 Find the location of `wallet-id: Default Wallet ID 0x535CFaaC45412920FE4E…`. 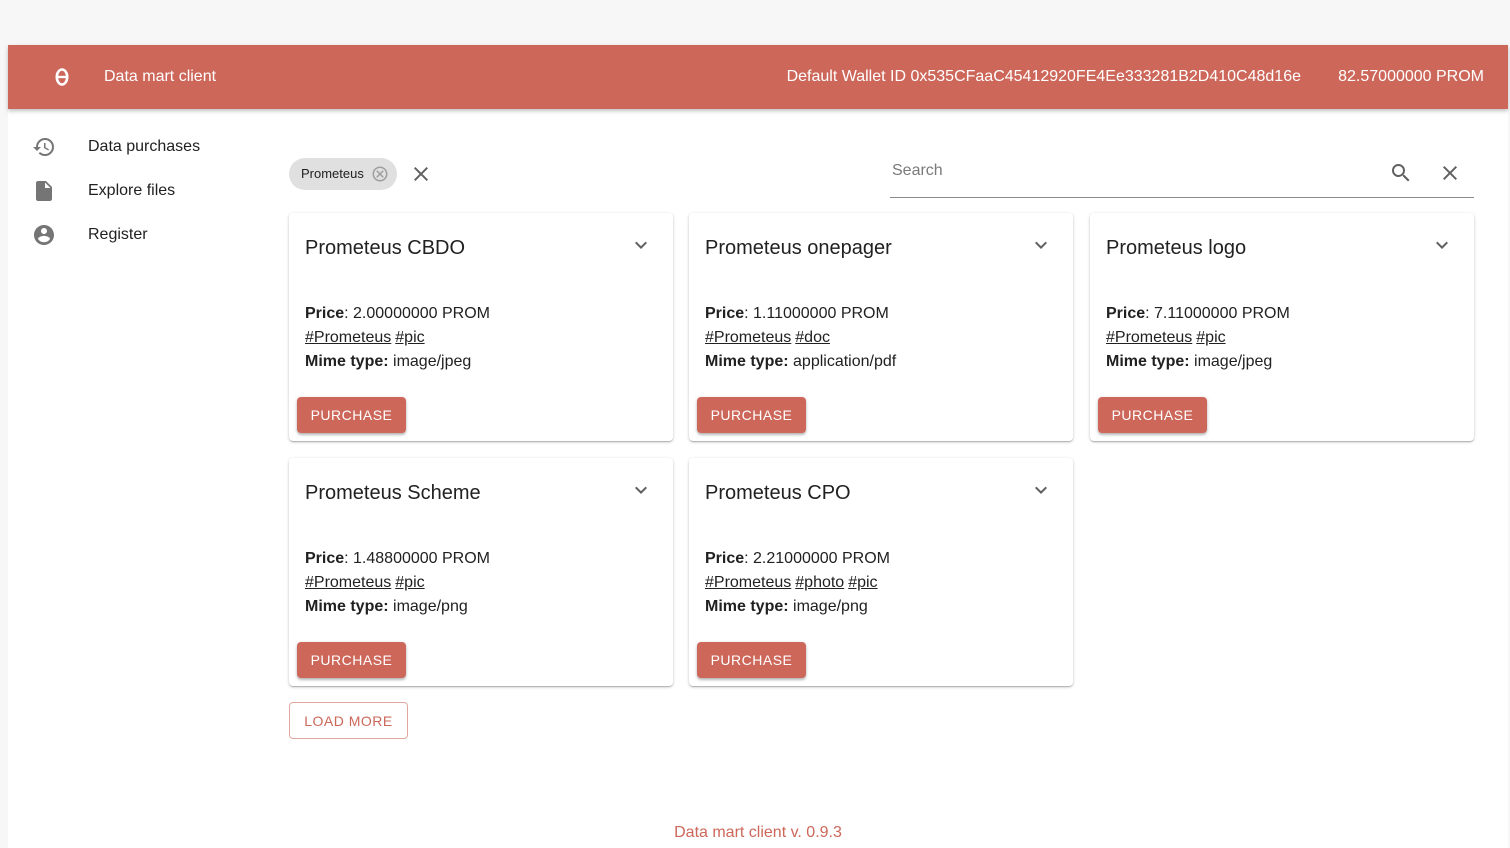

wallet-id: Default Wallet ID 0x535CFaaC45412920FE4E… is located at coordinates (1043, 76).